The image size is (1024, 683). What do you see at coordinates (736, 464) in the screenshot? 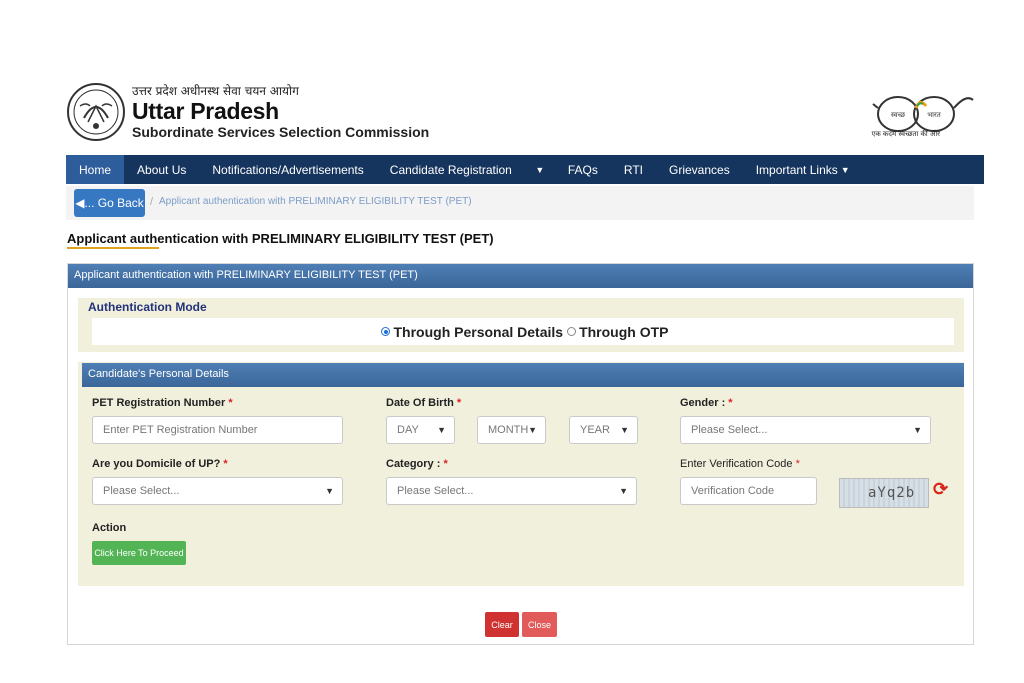
I see `verification-label-text: Enter Verification Code` at bounding box center [736, 464].